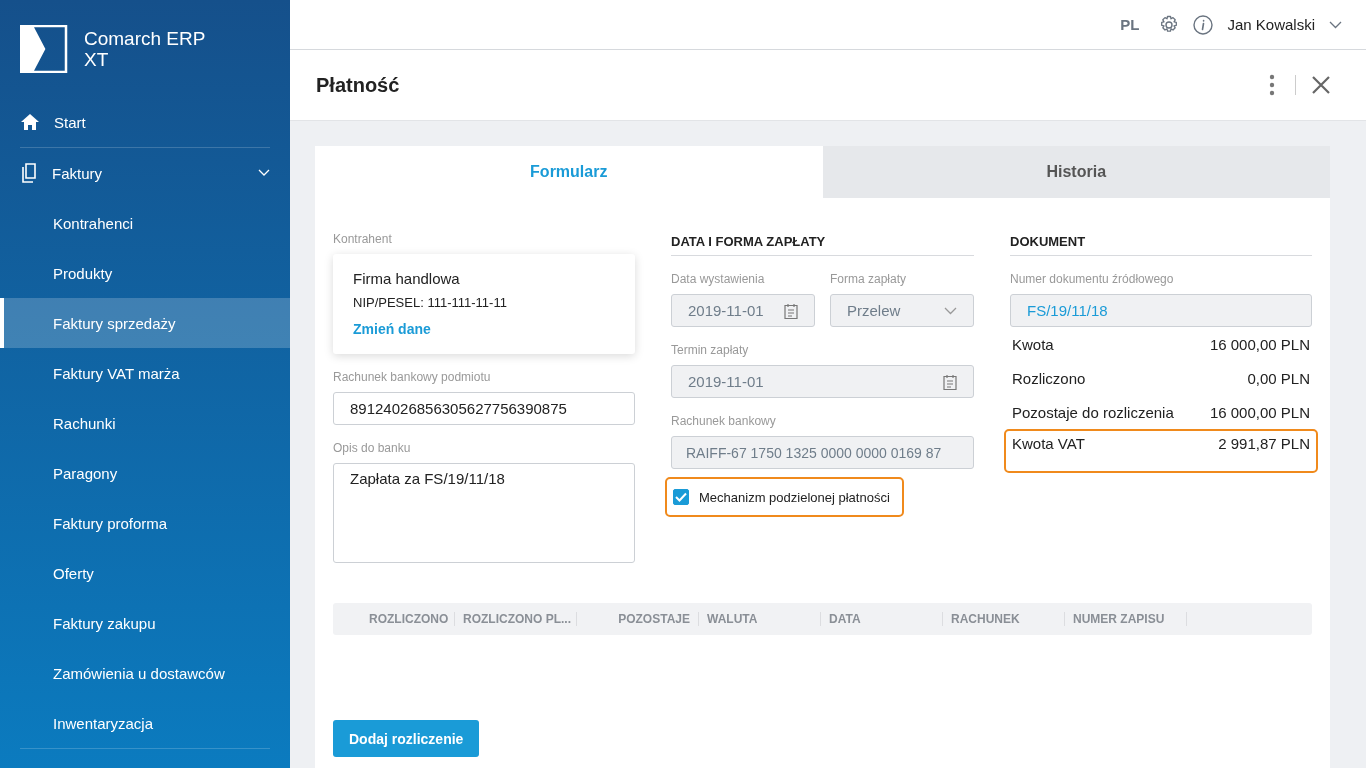 The width and height of the screenshot is (1366, 768). I want to click on sidebar-subitem: Zamówienia u dostawców, so click(145, 673).